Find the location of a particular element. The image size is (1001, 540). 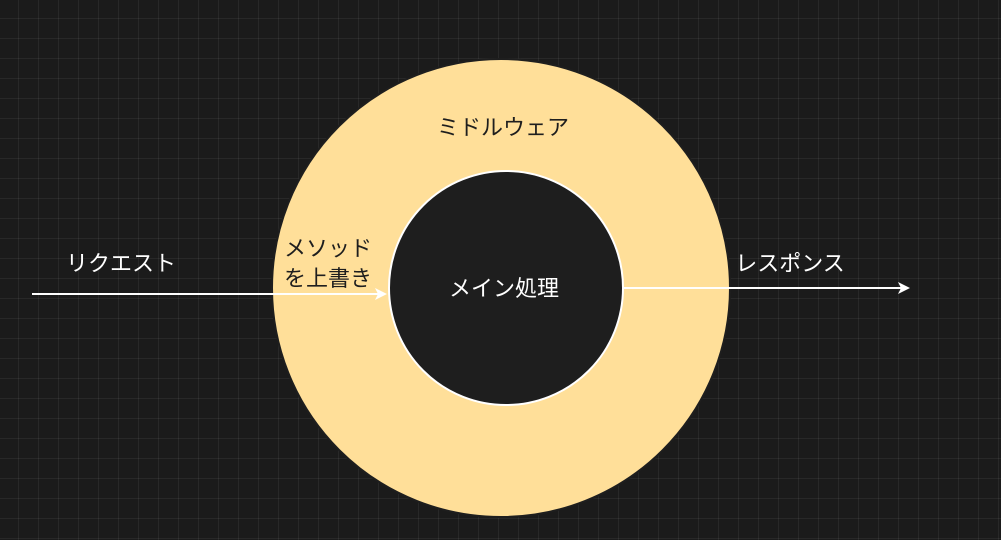

request-label: リクエスト is located at coordinates (121, 264).